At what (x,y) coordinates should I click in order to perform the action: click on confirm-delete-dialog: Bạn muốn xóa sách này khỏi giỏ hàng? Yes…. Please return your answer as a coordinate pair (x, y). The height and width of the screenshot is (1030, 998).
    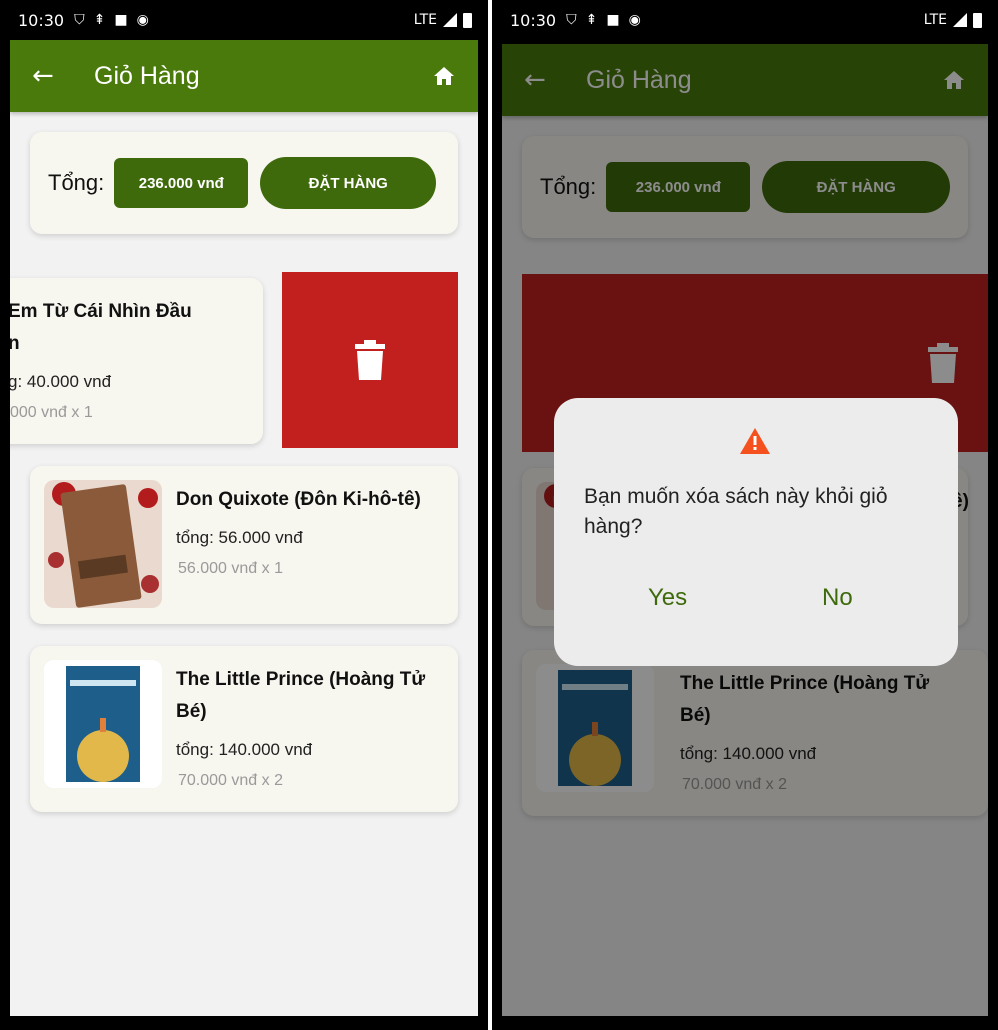
    Looking at the image, I should click on (756, 532).